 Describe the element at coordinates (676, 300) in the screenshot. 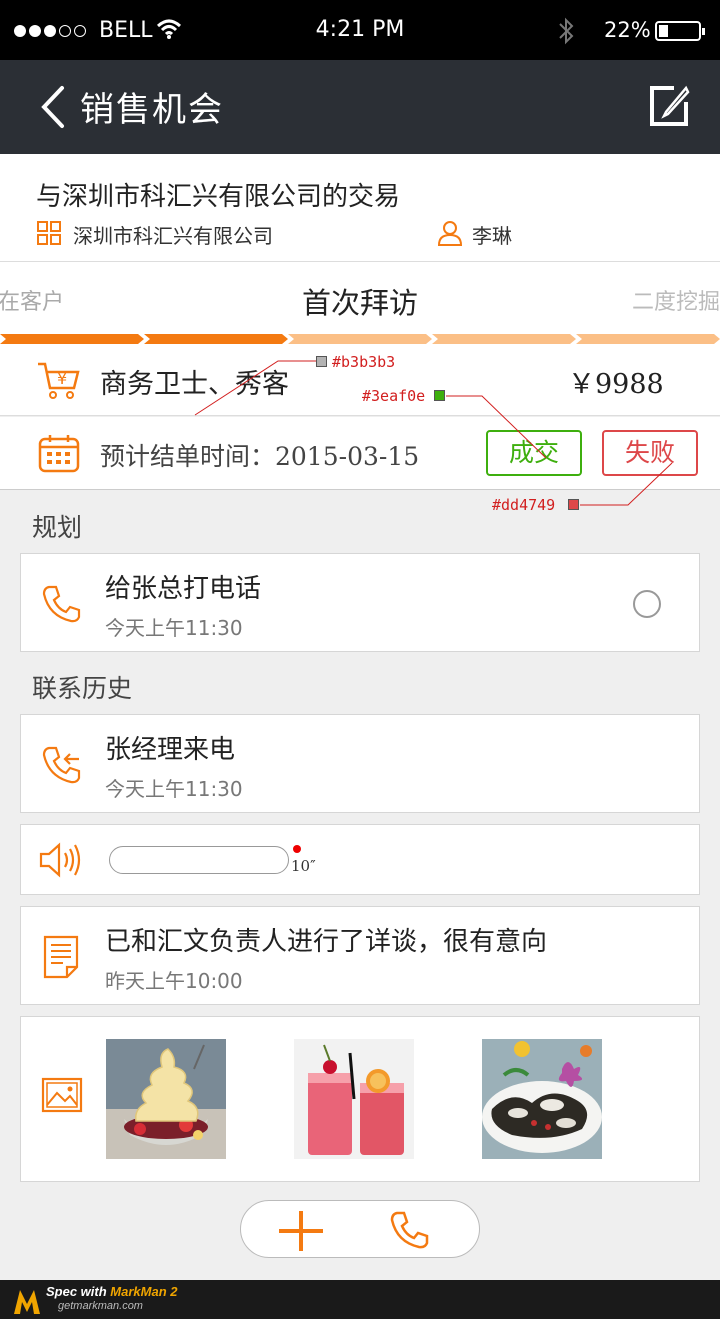

I see `stage-next: 二度挖掘` at that location.